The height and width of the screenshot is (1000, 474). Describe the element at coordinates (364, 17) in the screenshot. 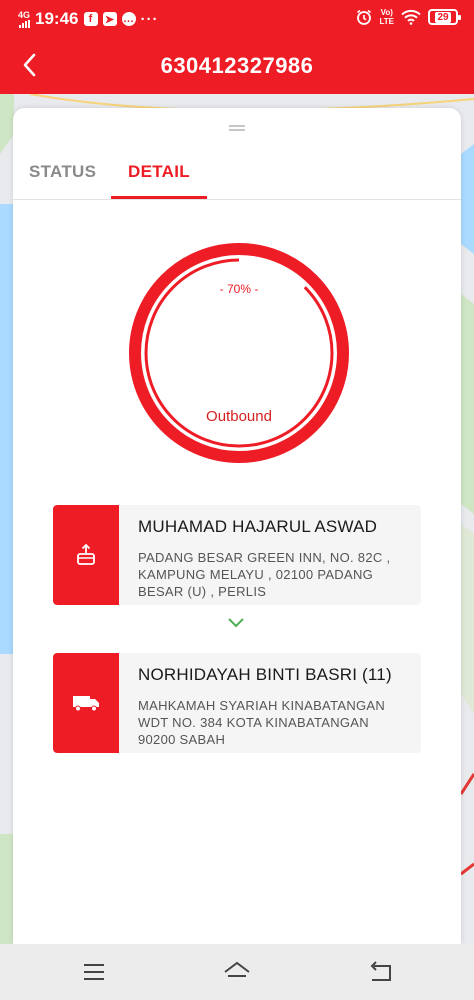

I see `alarm-icon` at that location.